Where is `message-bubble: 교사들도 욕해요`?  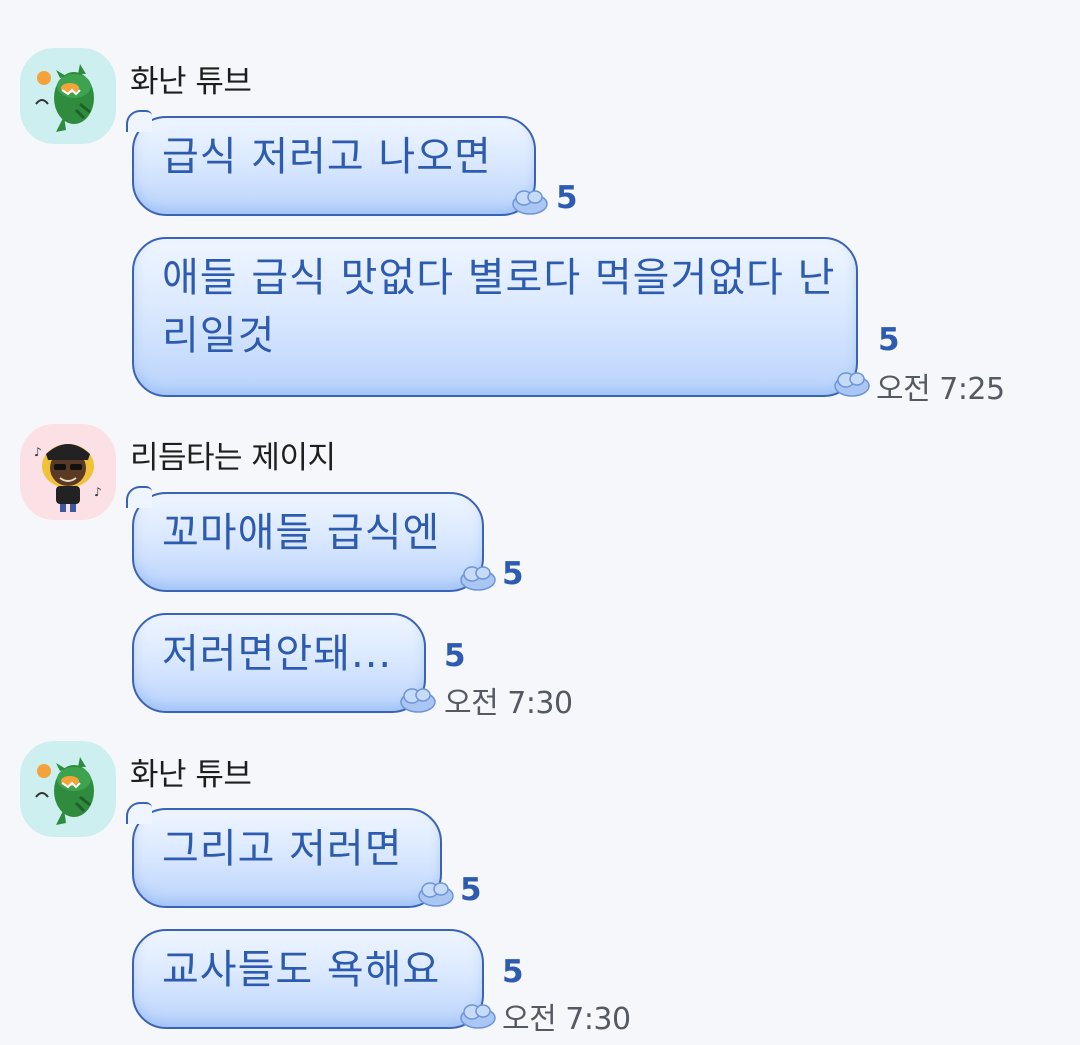 message-bubble: 교사들도 욕해요 is located at coordinates (308, 979).